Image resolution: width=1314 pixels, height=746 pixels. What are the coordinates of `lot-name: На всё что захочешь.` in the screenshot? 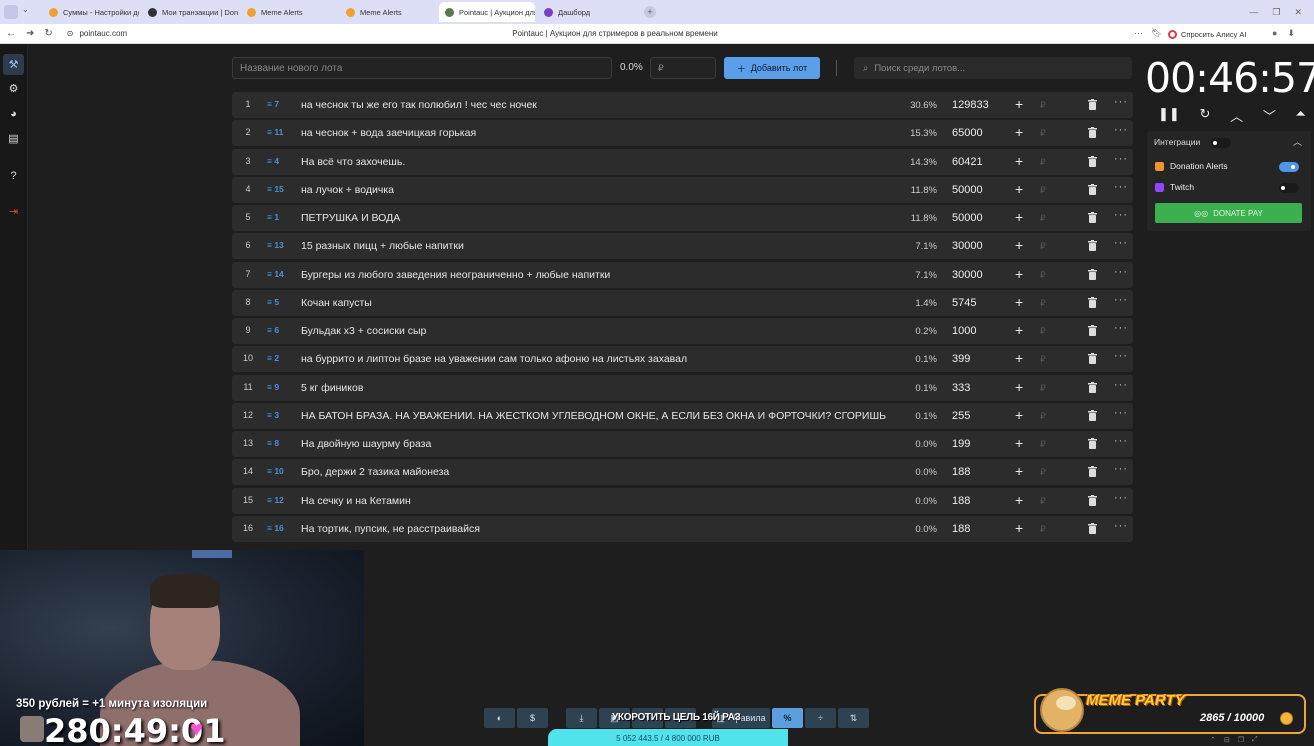 It's located at (599, 162).